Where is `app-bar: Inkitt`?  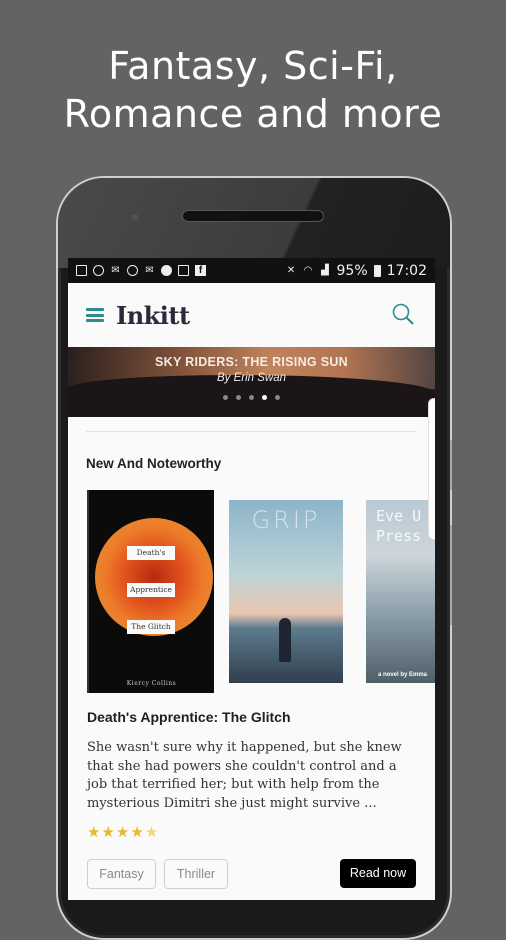 app-bar: Inkitt is located at coordinates (251, 315).